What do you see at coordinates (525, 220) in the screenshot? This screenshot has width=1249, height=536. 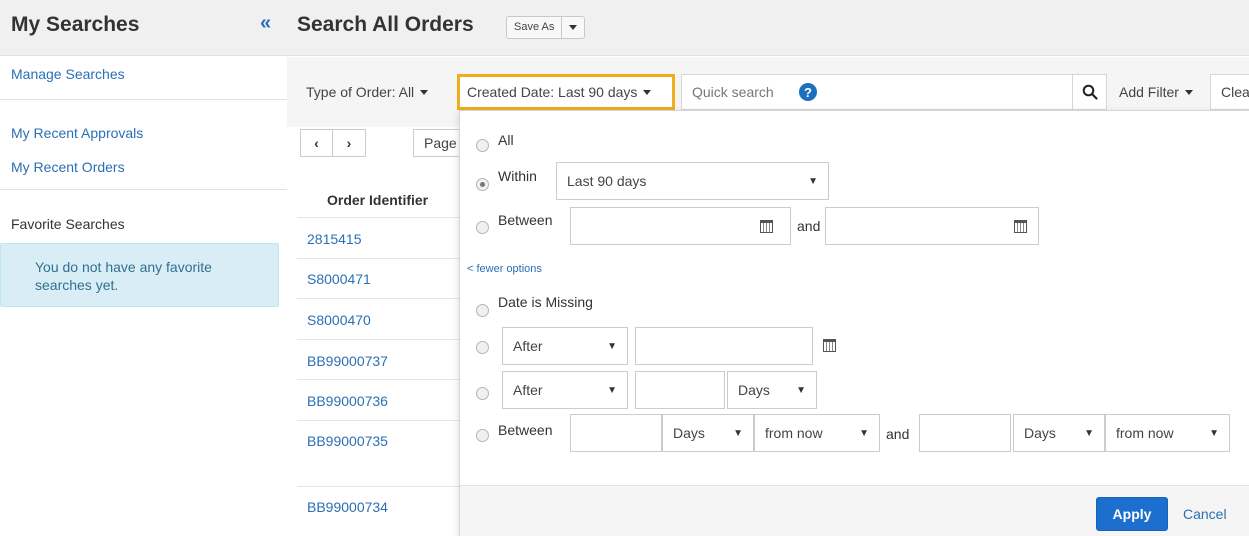 I see `between-dates-label: Between` at bounding box center [525, 220].